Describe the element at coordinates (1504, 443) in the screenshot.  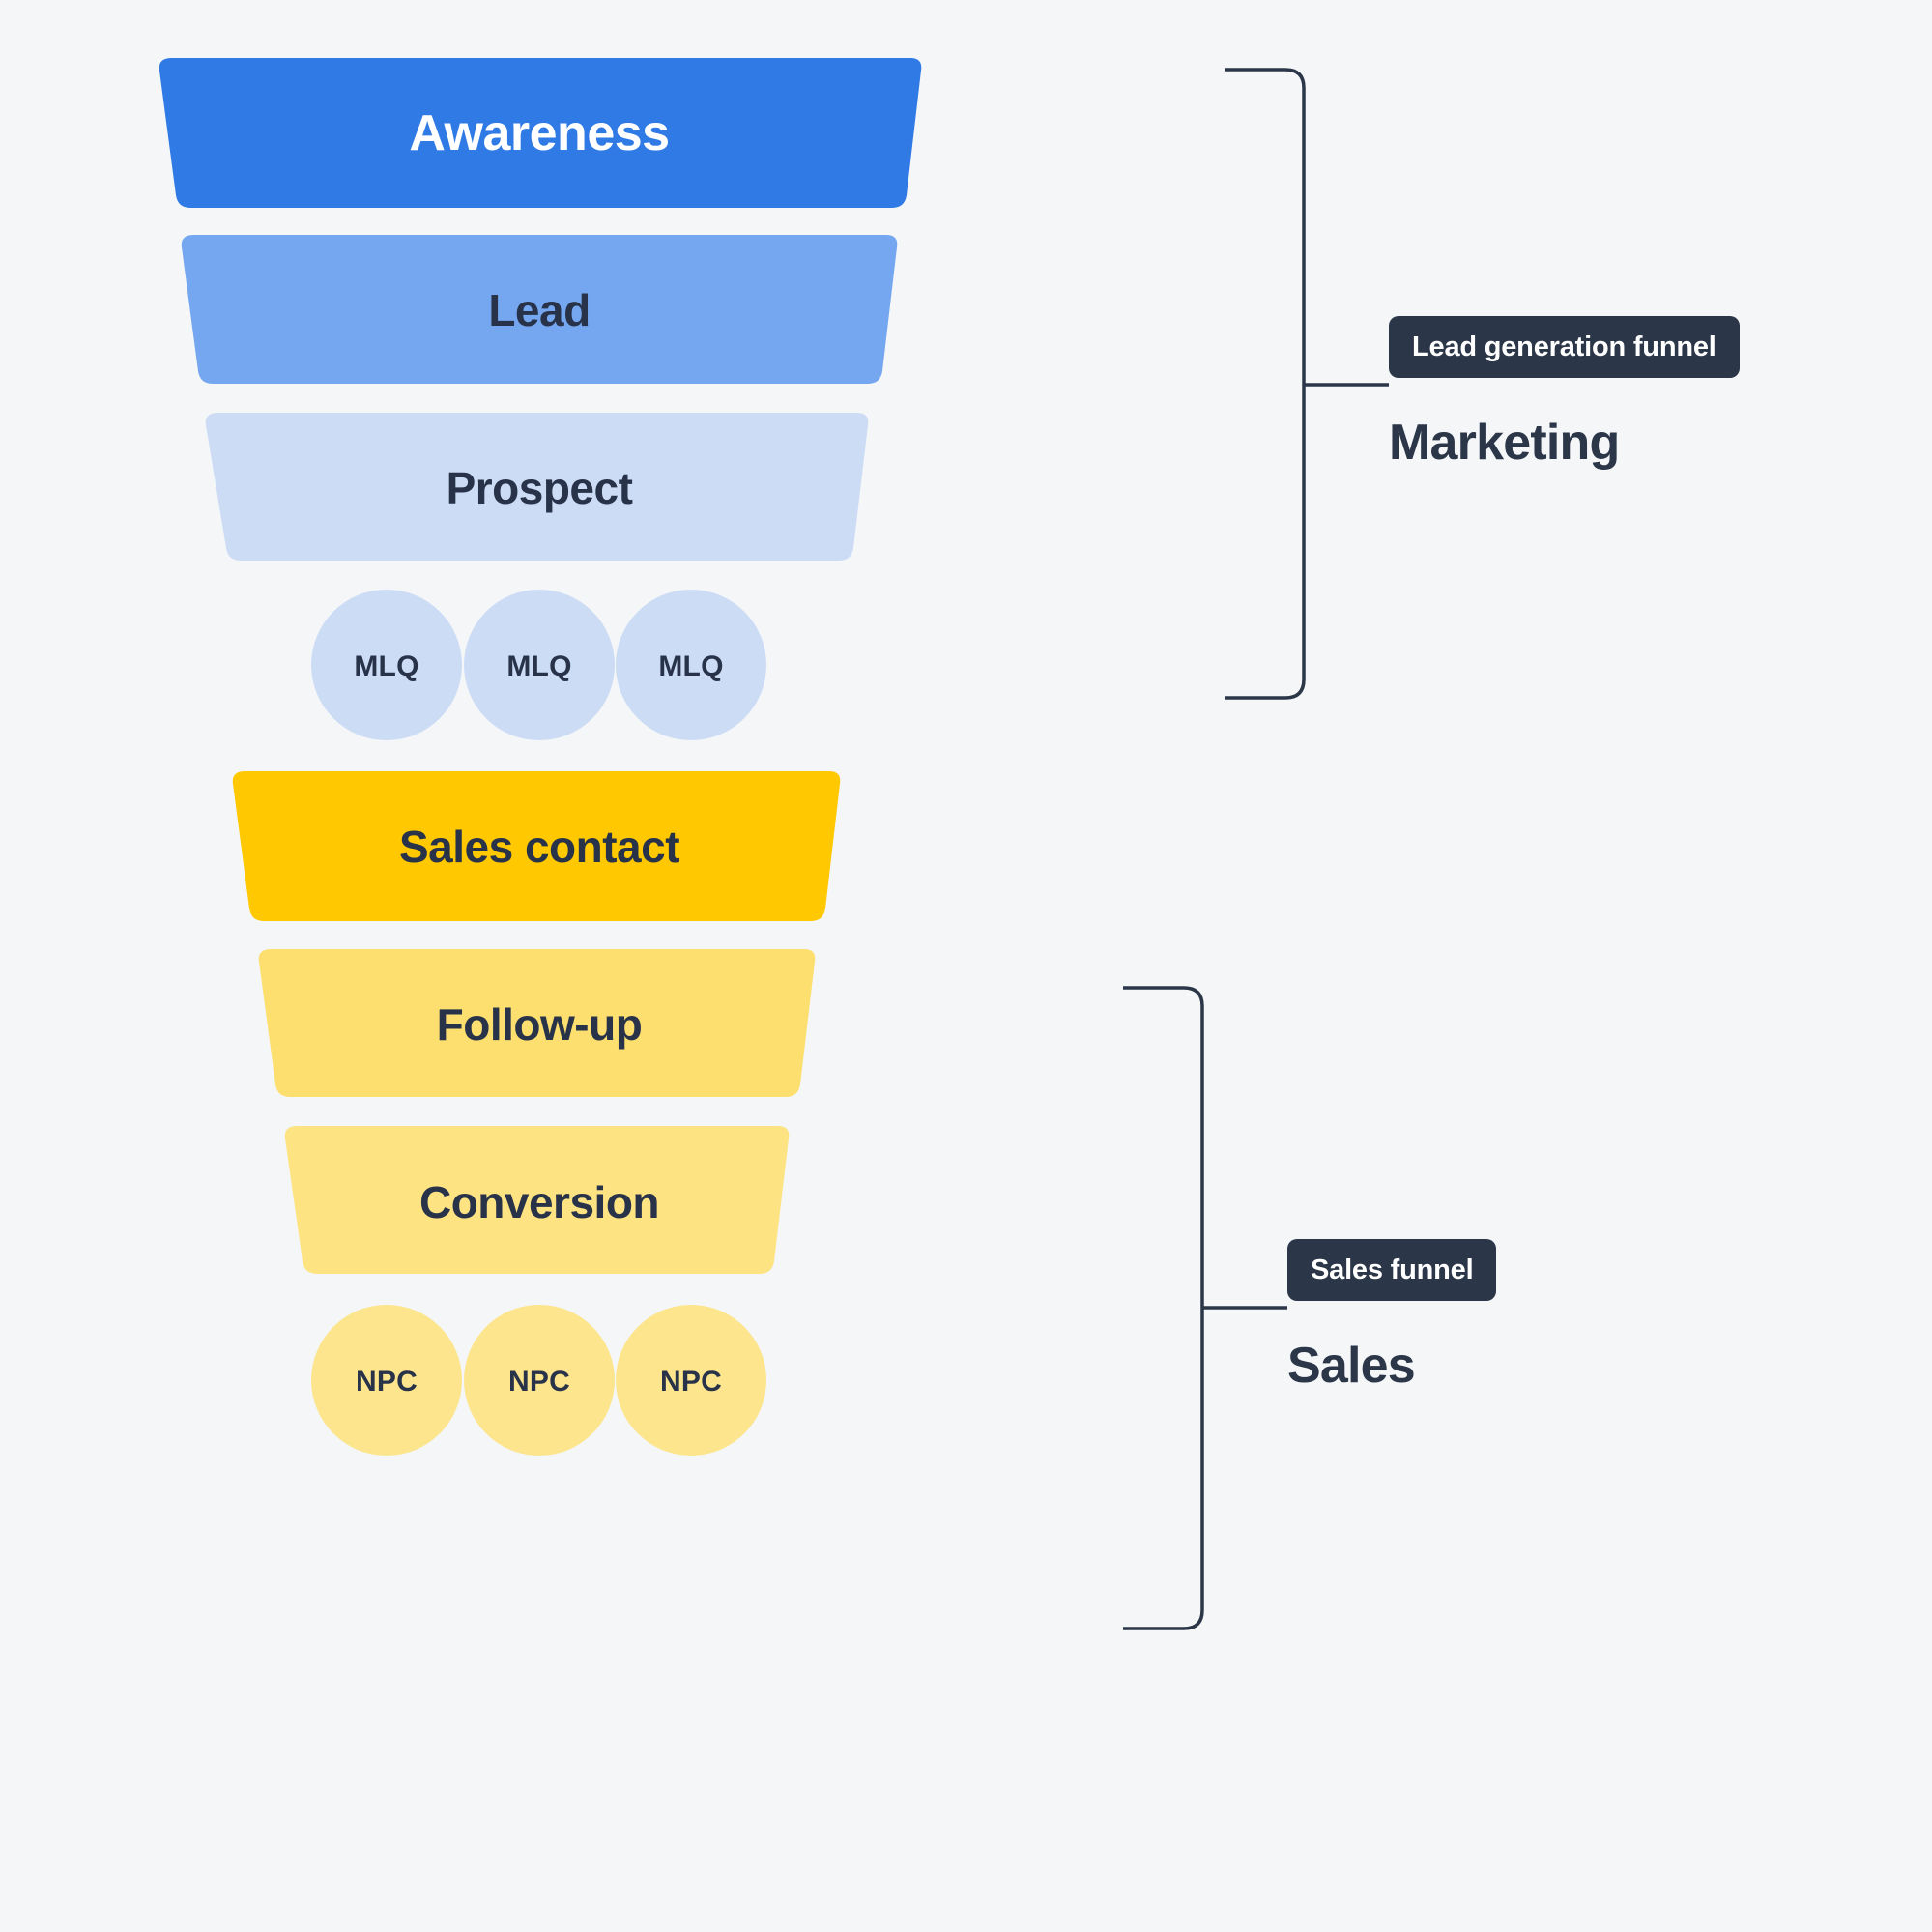
I see `marketing-group-title: Marketing` at that location.